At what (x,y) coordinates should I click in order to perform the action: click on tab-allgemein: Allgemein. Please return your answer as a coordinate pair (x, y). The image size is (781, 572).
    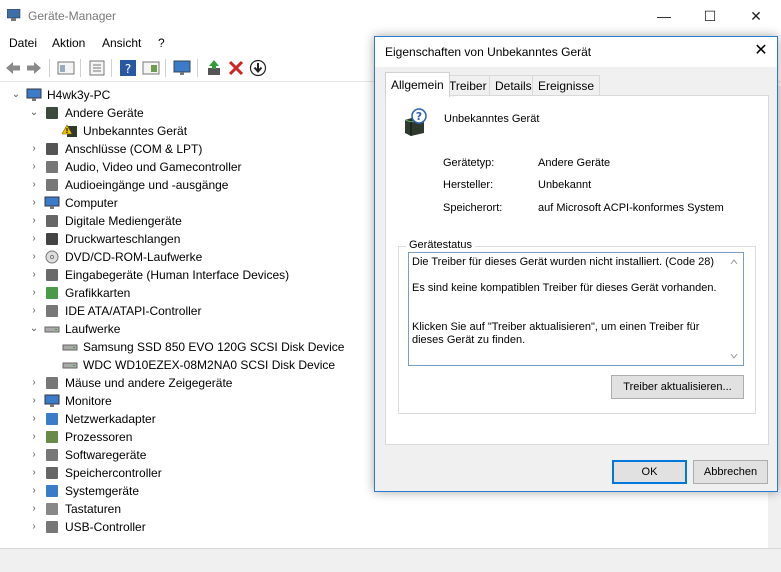
    Looking at the image, I should click on (417, 84).